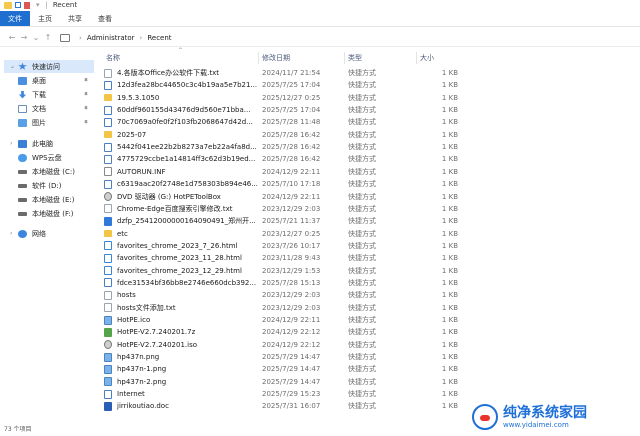 The width and height of the screenshot is (640, 436). I want to click on new-folder-icon, so click(27, 5).